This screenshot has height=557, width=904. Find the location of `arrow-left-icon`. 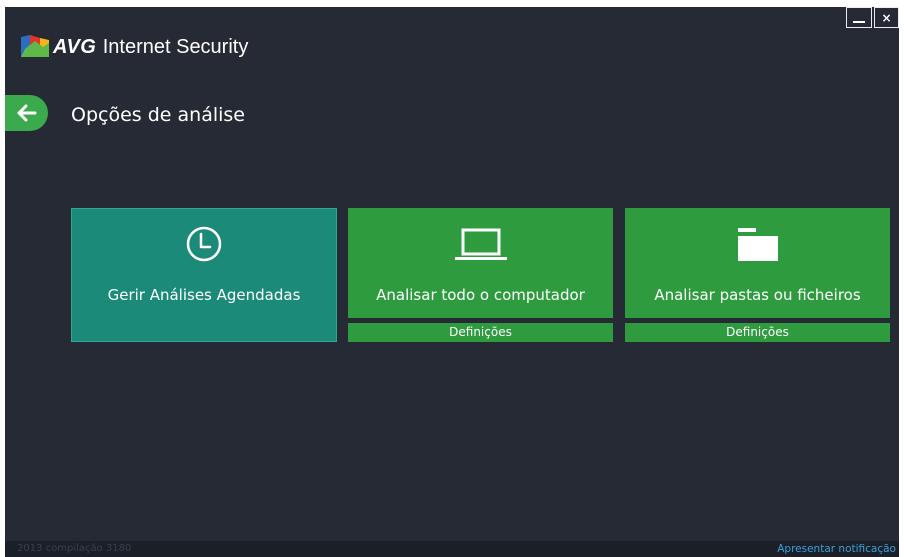

arrow-left-icon is located at coordinates (26, 113).